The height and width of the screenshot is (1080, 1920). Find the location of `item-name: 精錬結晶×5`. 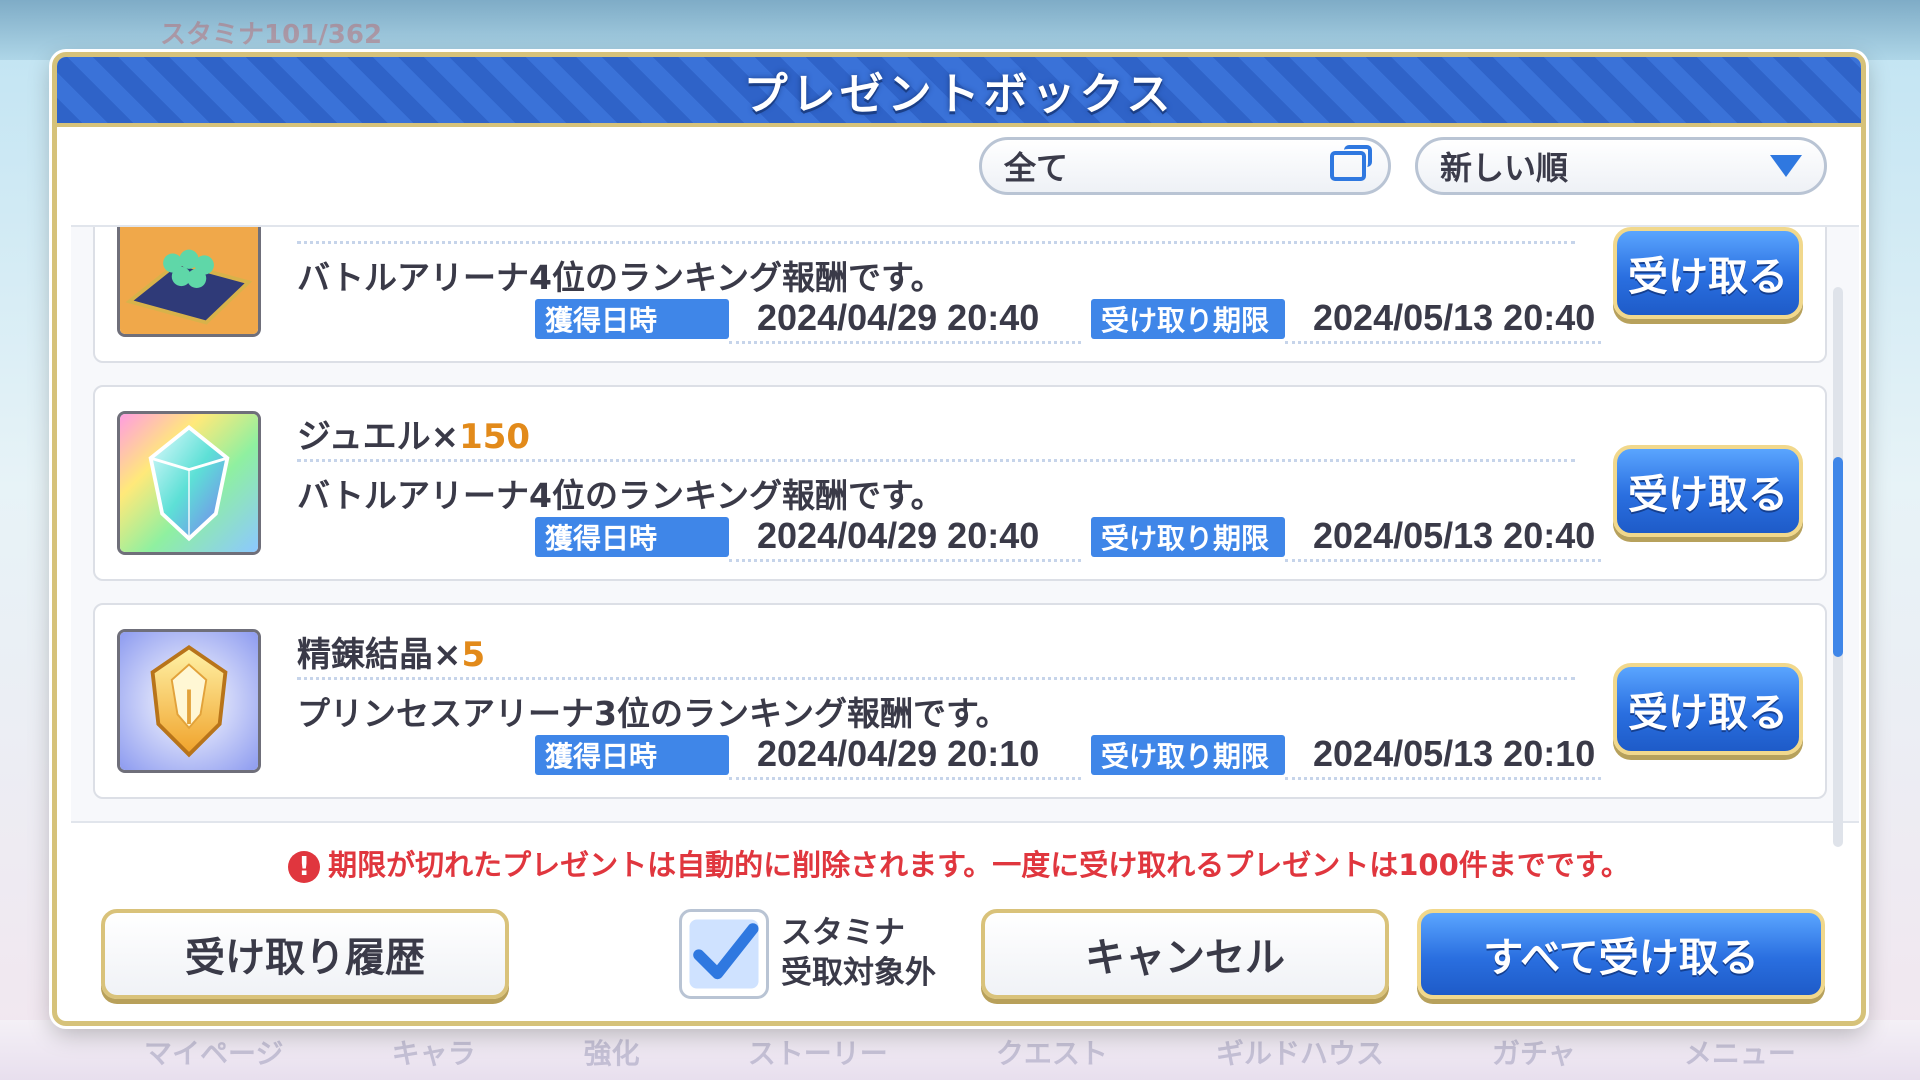

item-name: 精錬結晶×5 is located at coordinates (391, 651).